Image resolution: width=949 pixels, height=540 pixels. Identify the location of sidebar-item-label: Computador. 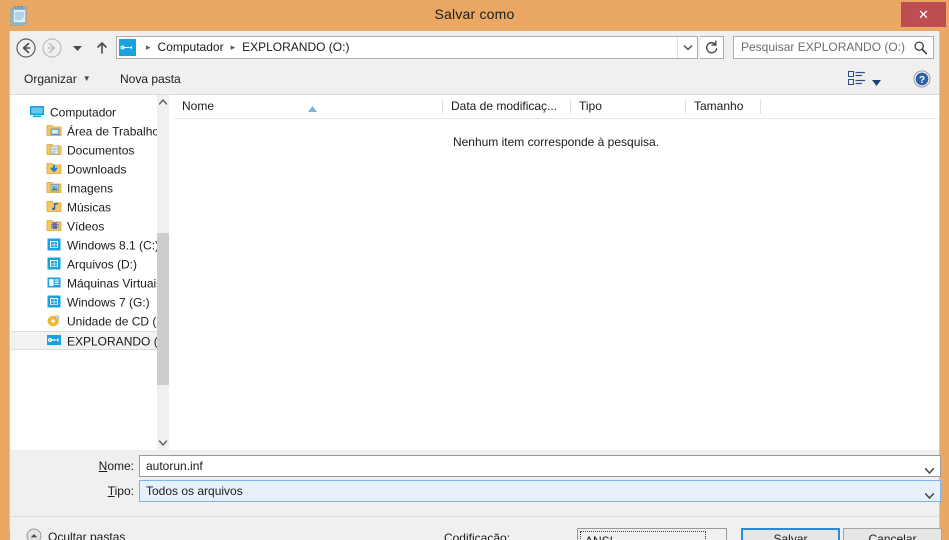
(83, 112).